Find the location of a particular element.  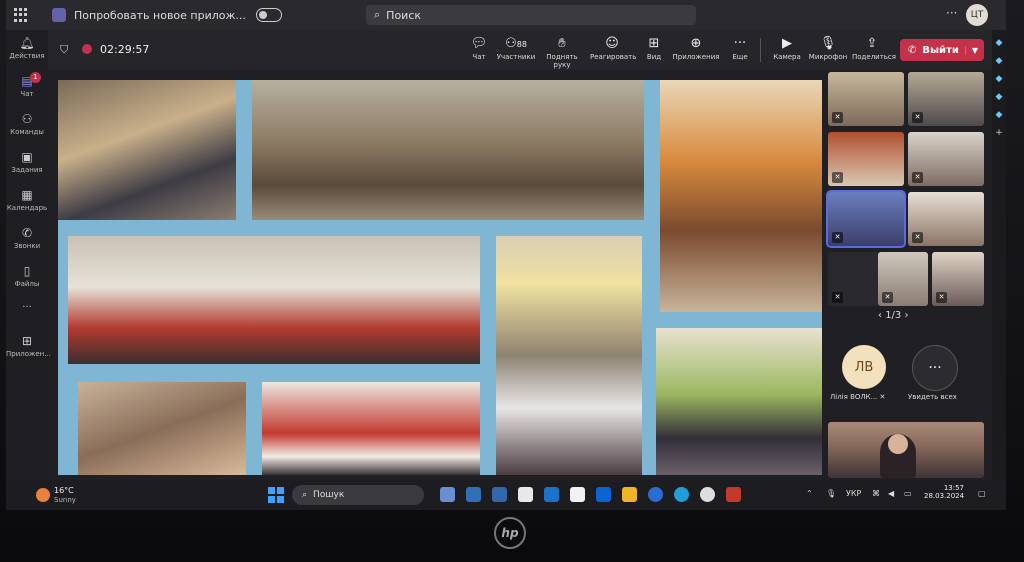

powerpoint-icon is located at coordinates (733, 494).